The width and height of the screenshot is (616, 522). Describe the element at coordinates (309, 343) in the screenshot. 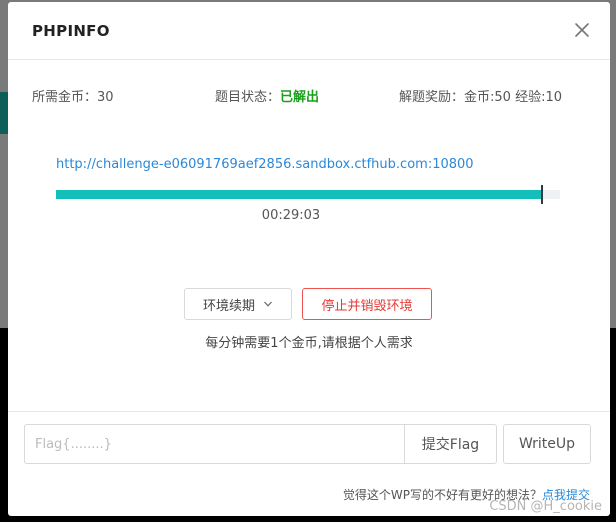

I see `coin-usage-hint: 每分钟需要1个金币,请根据个人需求` at that location.